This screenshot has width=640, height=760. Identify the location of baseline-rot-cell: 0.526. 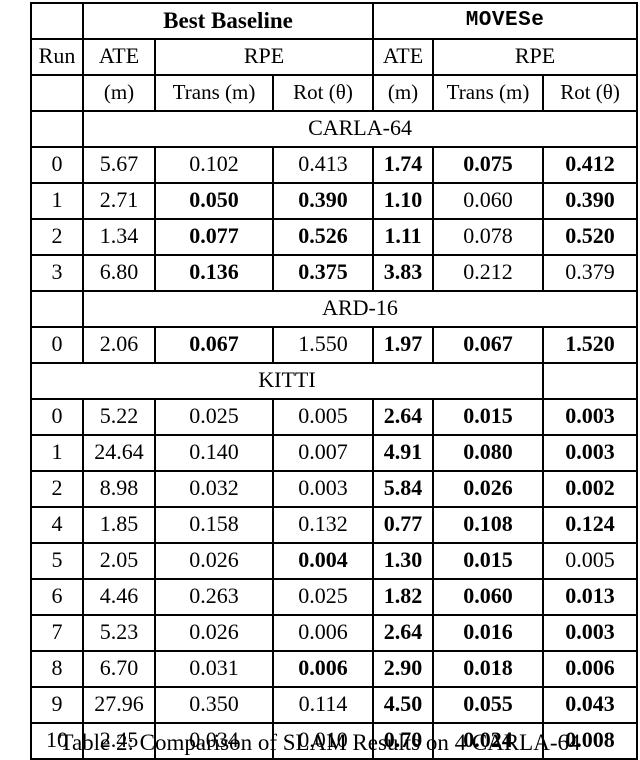
(323, 237).